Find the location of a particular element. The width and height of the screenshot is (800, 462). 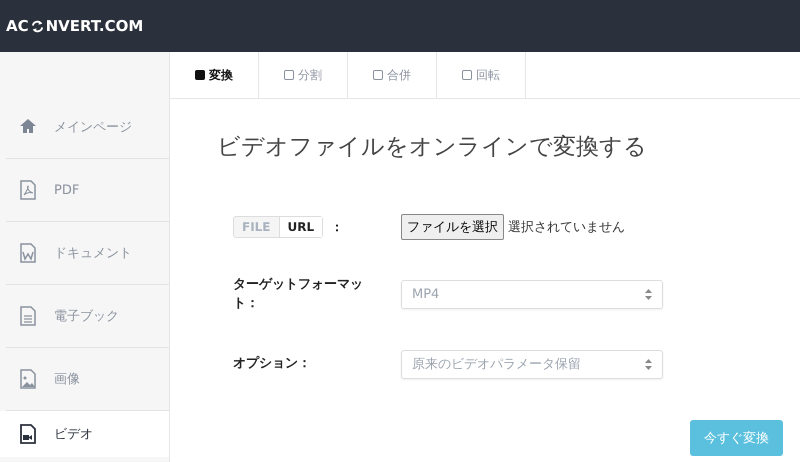

tab: 回転 is located at coordinates (481, 75).